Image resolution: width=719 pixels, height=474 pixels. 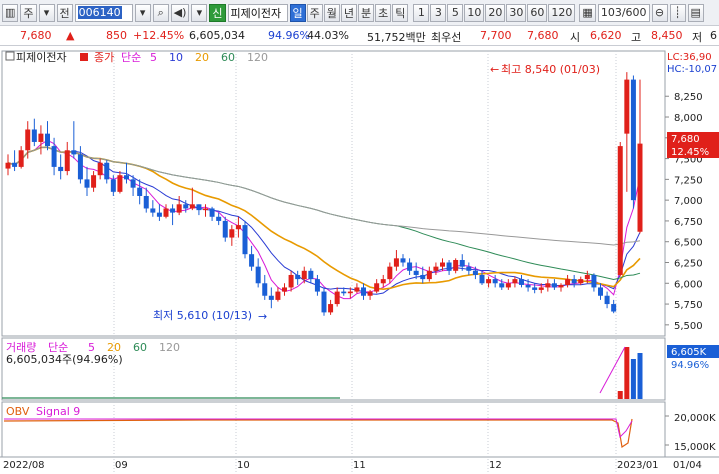 I want to click on y-tick-label: 6,500, so click(x=688, y=243).